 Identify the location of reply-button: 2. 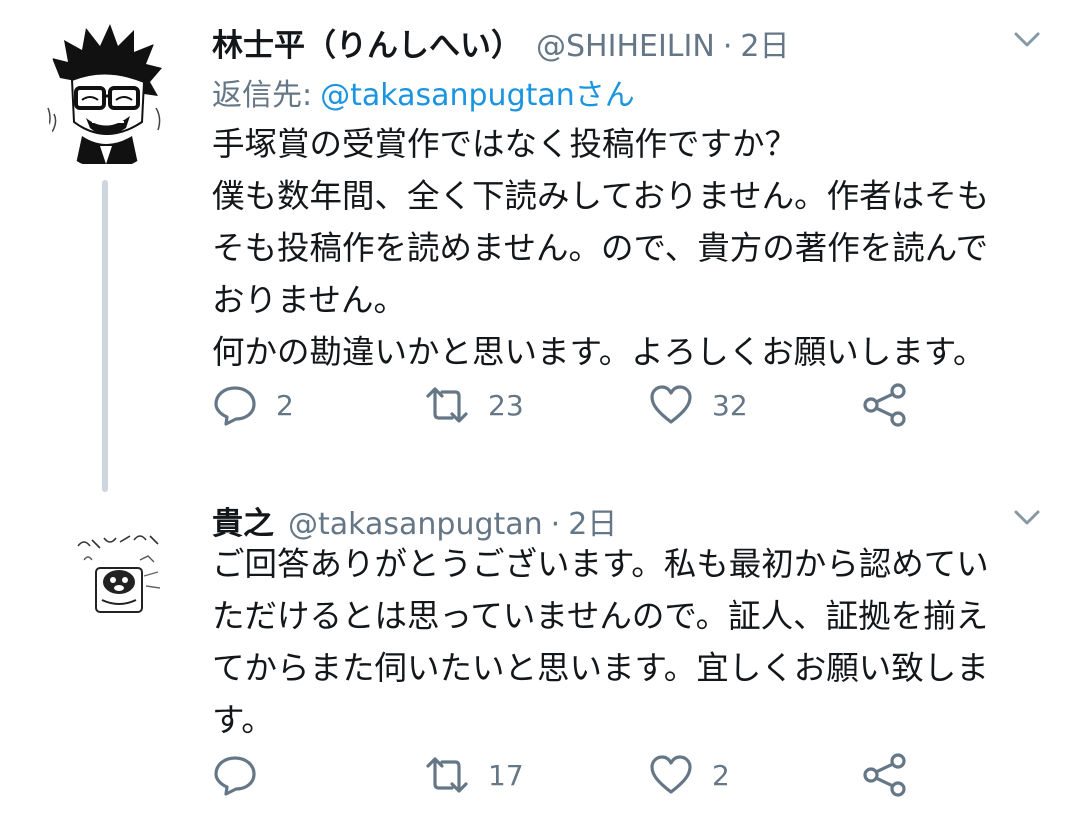
(253, 405).